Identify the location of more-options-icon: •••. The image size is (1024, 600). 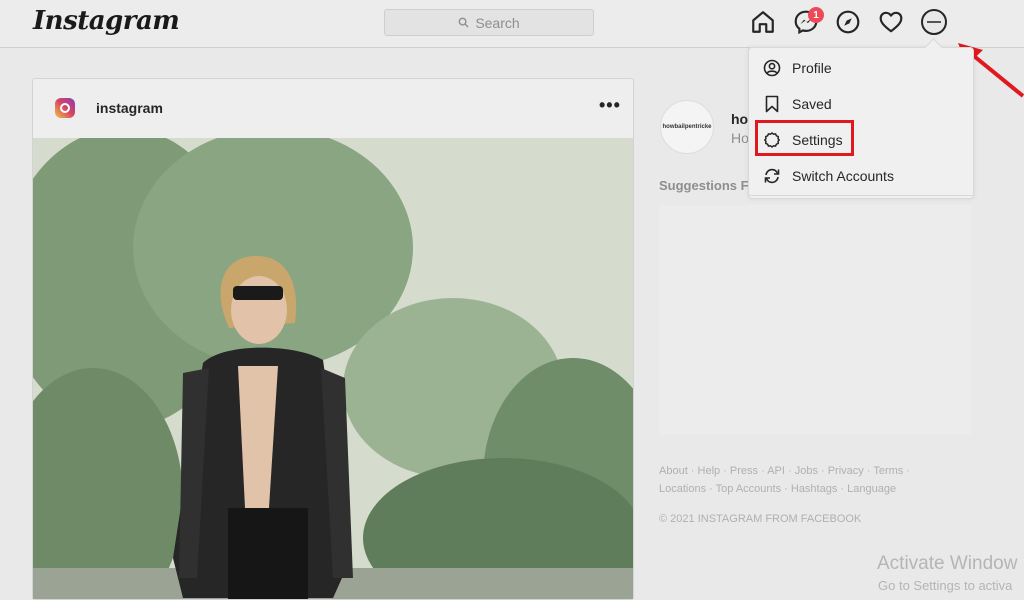
(610, 105).